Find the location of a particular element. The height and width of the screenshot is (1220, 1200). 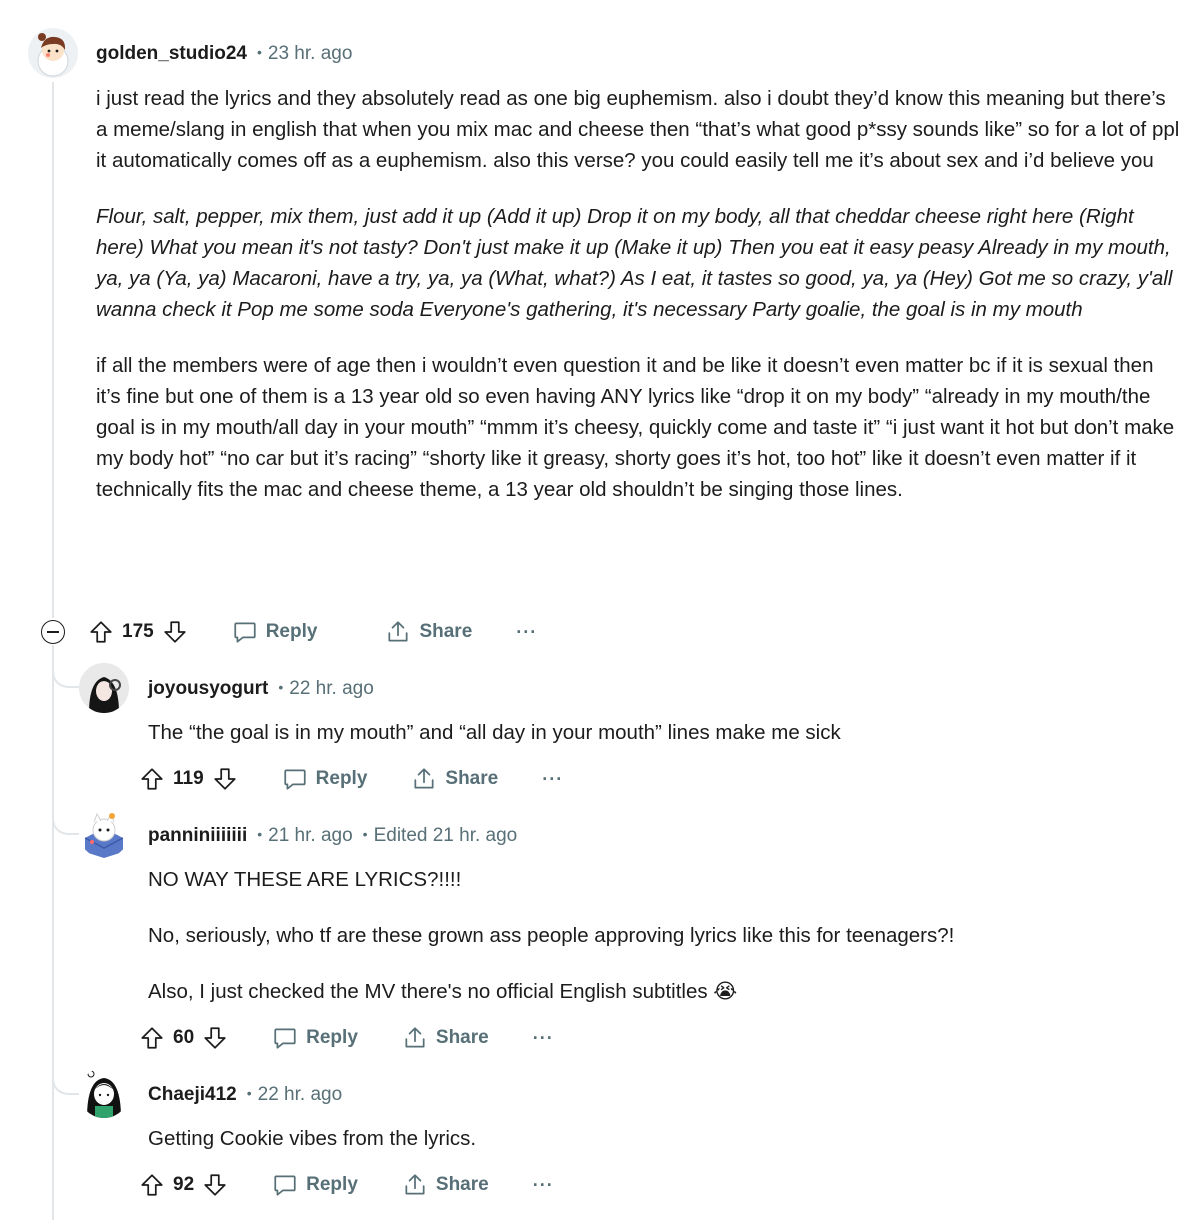

comment-actions: 60 Reply Share ··· is located at coordinates (346, 1038).